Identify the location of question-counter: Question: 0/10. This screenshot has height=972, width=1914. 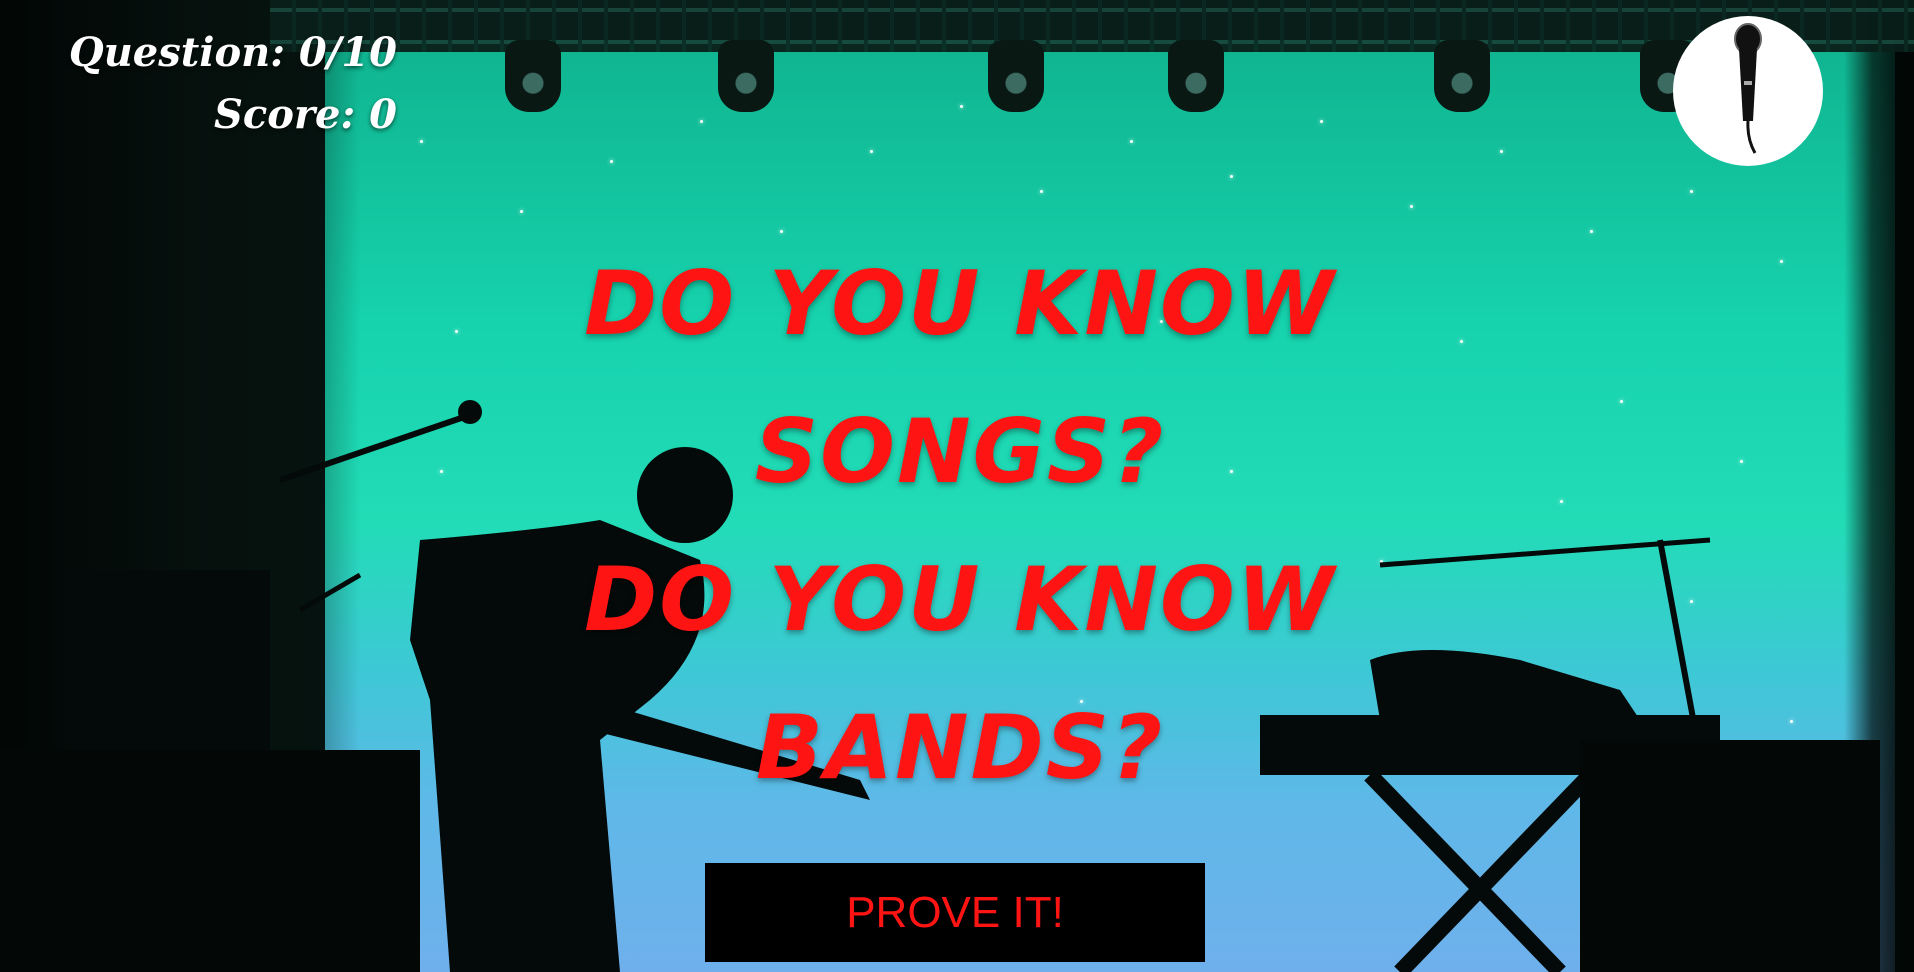
(232, 52).